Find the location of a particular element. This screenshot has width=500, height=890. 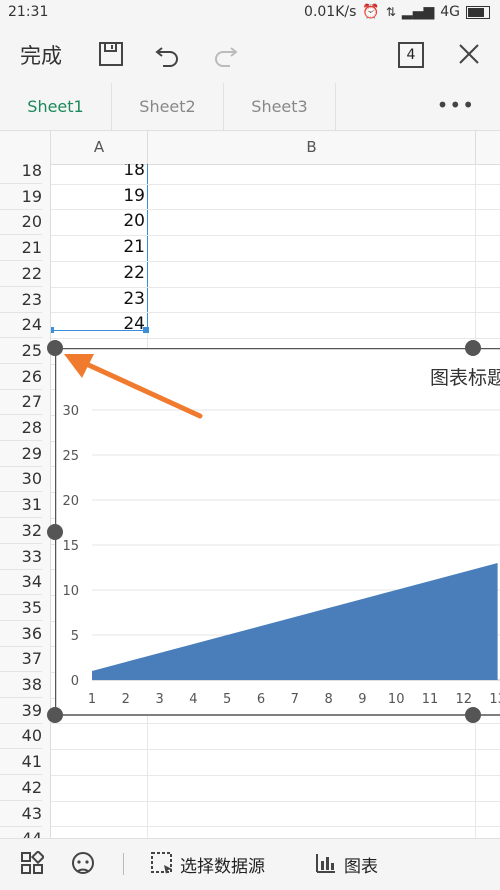

row-header: 41 is located at coordinates (21, 762).